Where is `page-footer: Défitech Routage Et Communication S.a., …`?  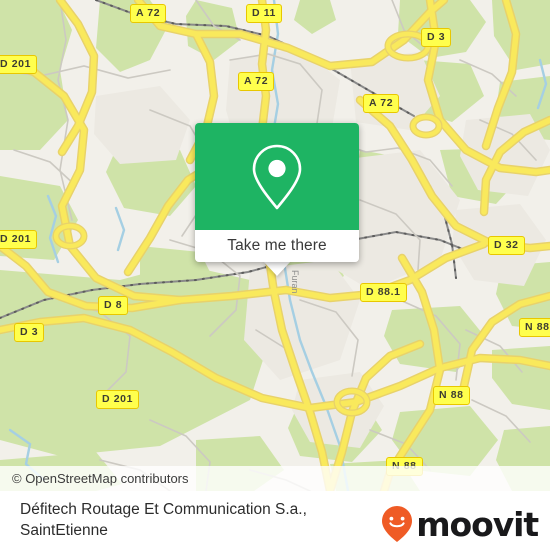
page-footer: Défitech Routage Et Communication S.a., … is located at coordinates (275, 520).